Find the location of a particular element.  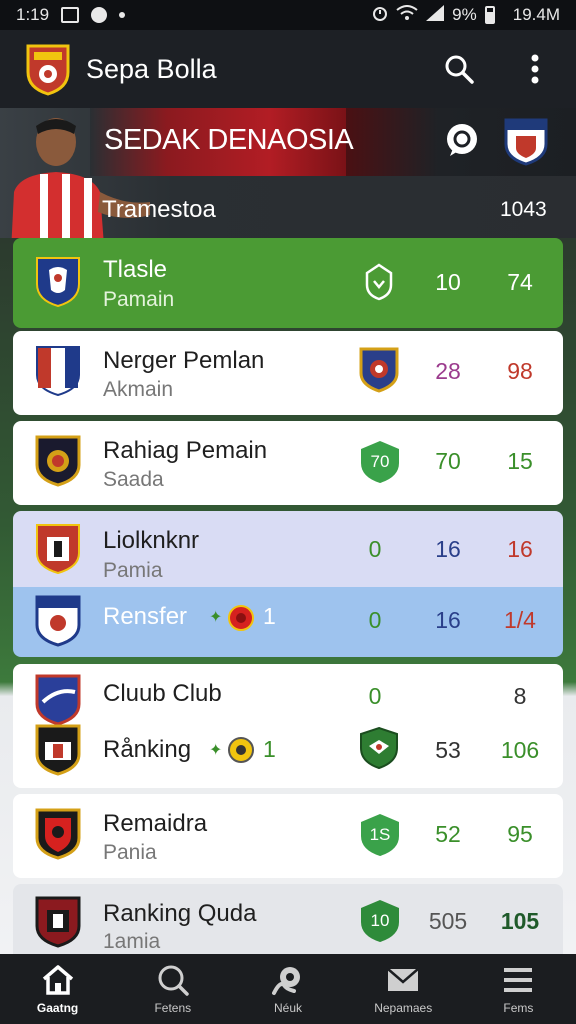

bottom-navigation: Gaatng Fetens Néuk Nepamaes Fems is located at coordinates (288, 989).